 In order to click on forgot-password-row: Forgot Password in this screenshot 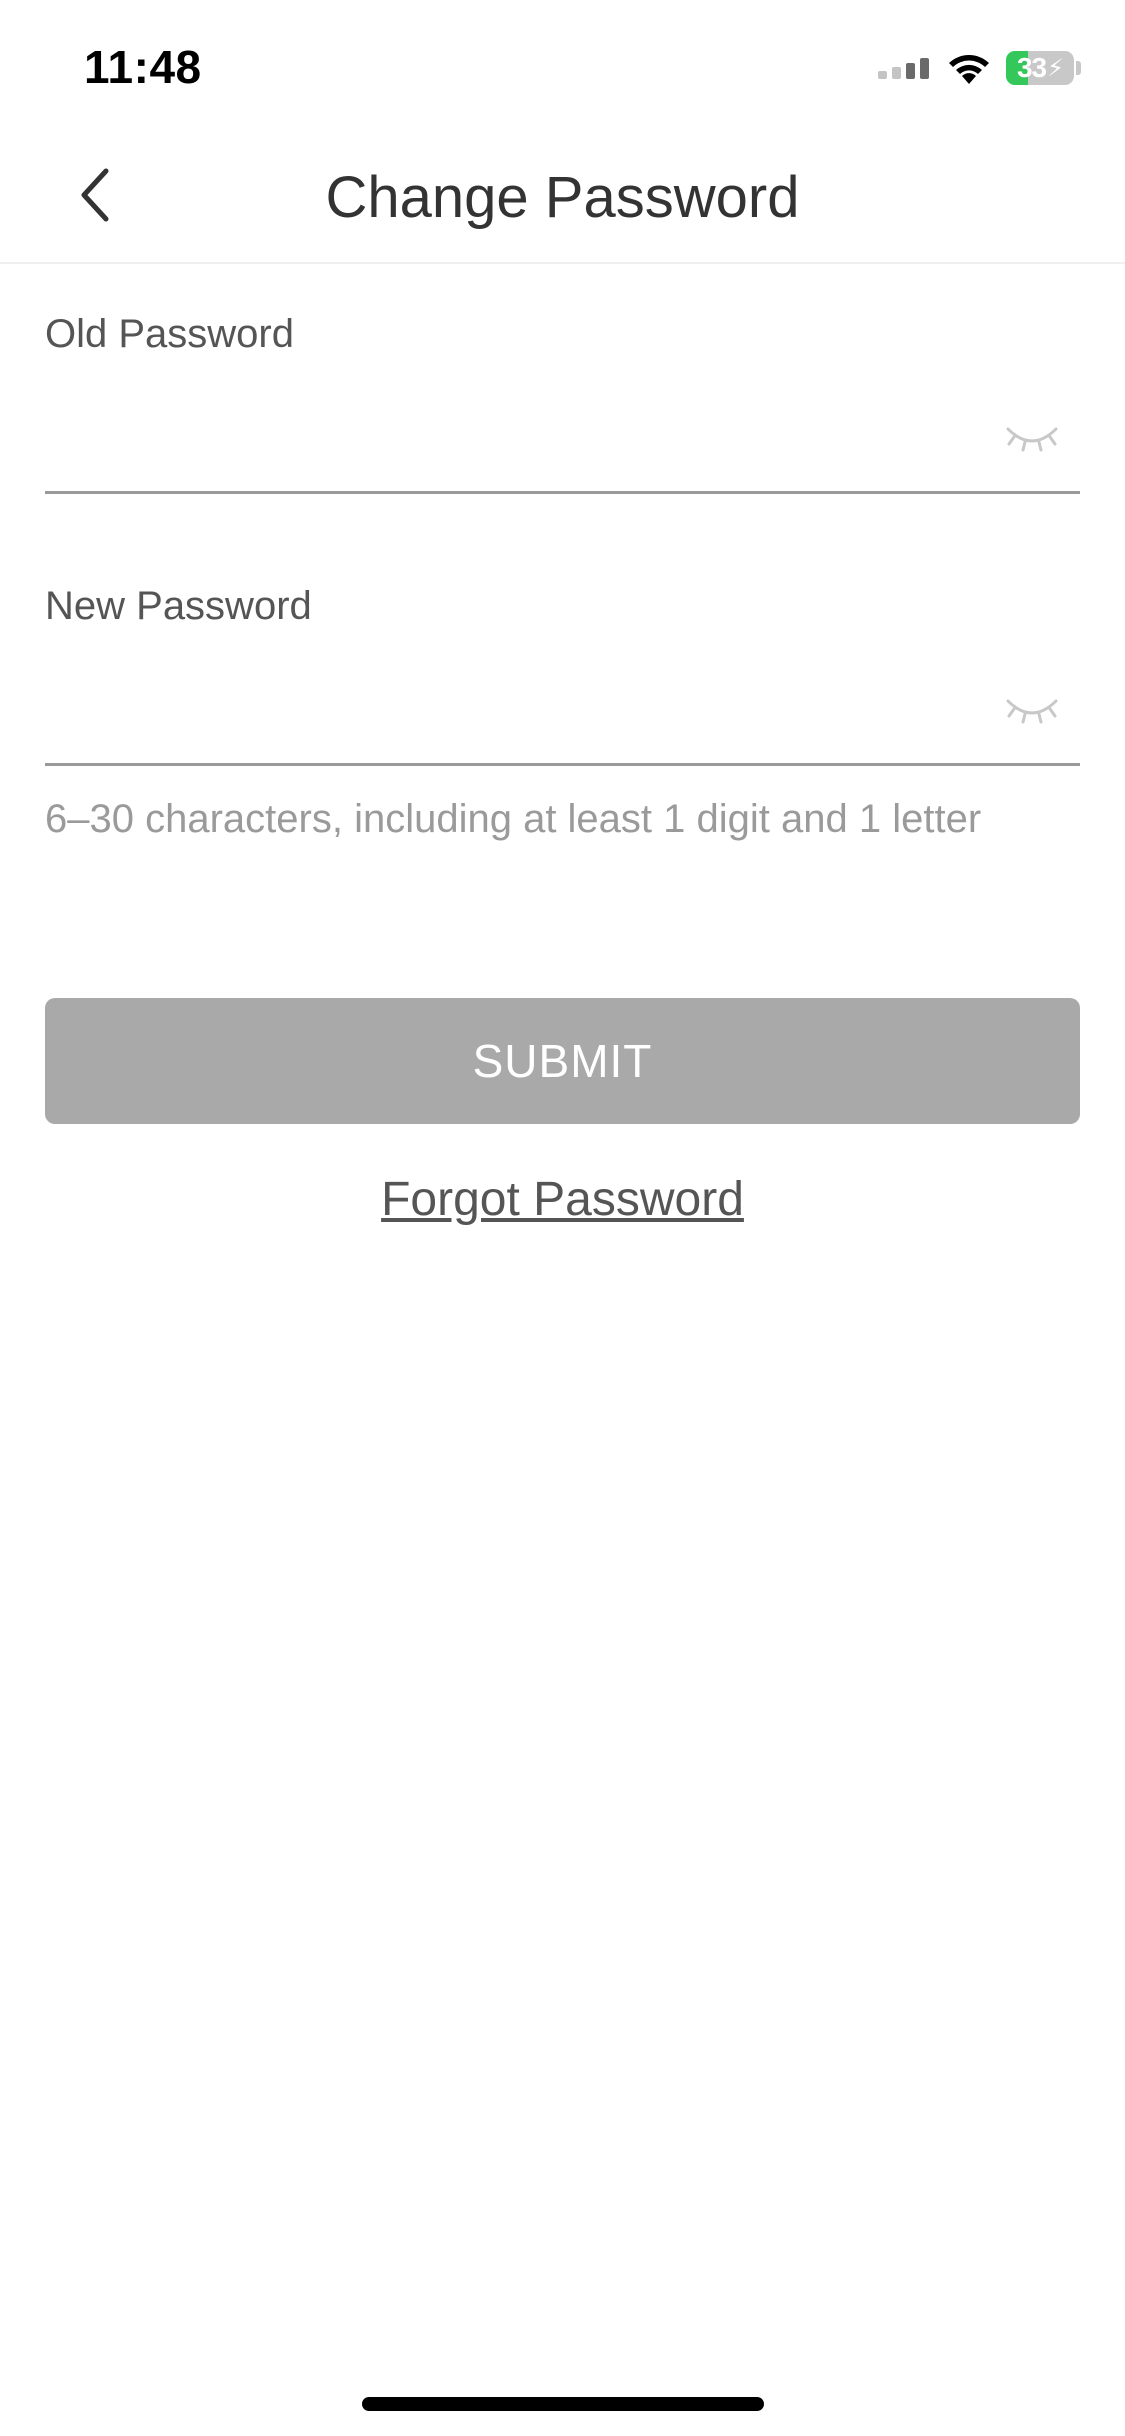, I will do `click(562, 1199)`.